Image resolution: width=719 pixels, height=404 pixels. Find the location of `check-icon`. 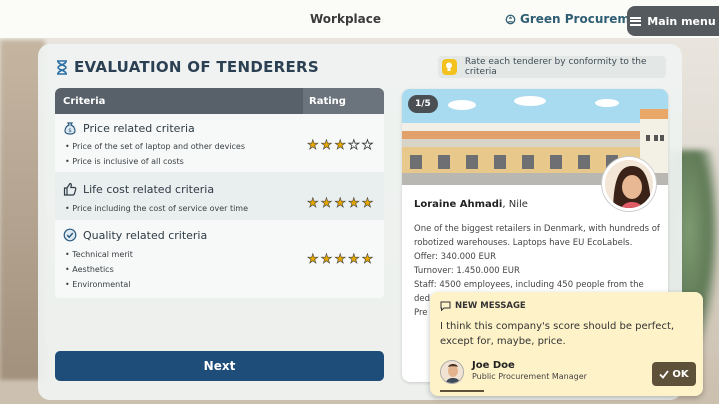

check-icon is located at coordinates (664, 374).